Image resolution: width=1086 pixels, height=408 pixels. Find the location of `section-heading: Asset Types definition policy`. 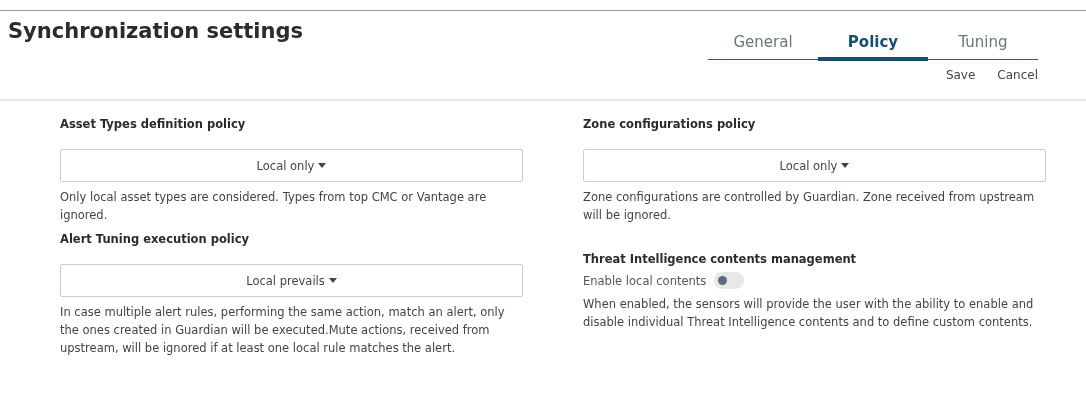

section-heading: Asset Types definition policy is located at coordinates (153, 124).